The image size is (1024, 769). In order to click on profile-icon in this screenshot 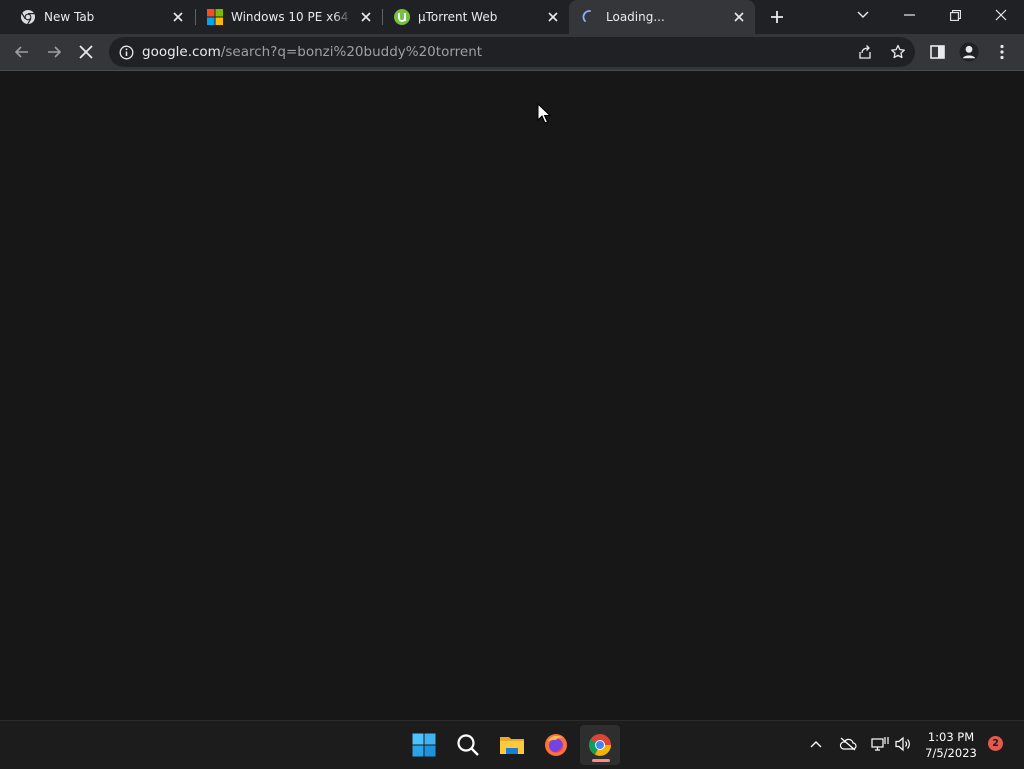, I will do `click(969, 52)`.